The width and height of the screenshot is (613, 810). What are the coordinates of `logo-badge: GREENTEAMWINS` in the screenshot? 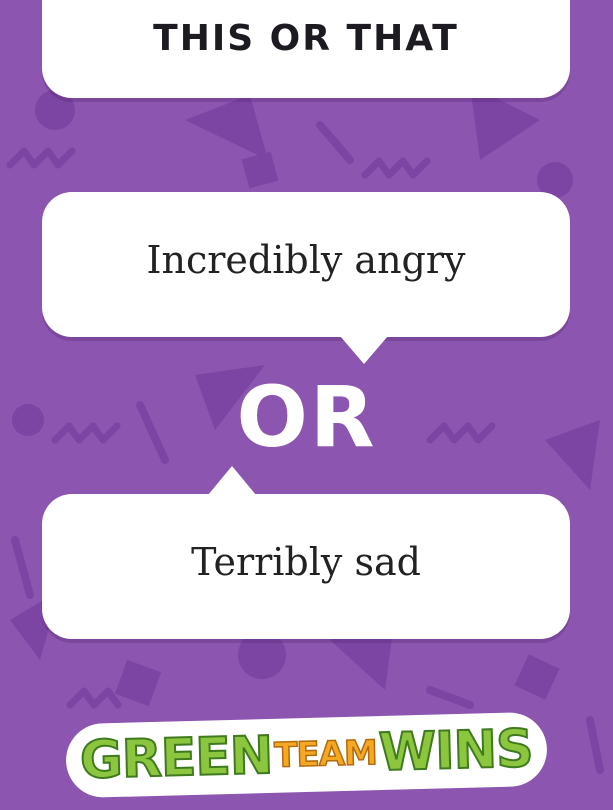 It's located at (306, 755).